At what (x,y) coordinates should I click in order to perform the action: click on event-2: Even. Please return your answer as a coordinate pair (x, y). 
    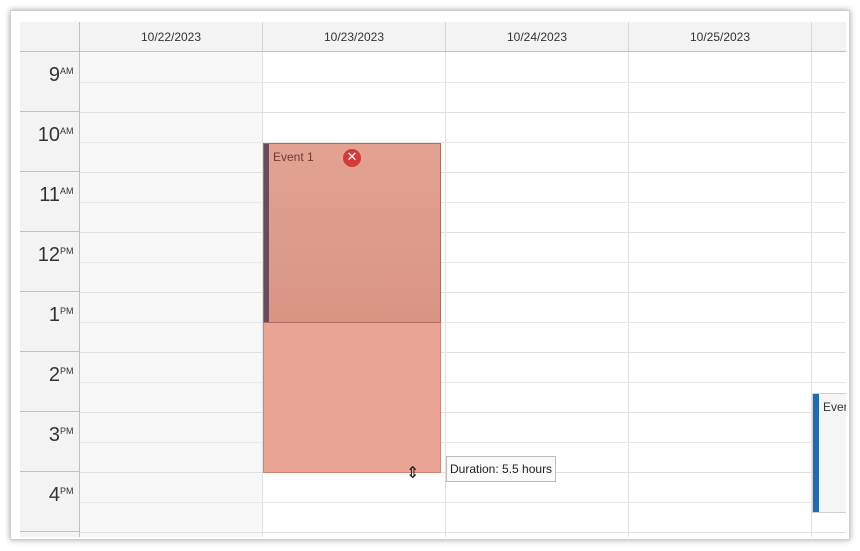
    Looking at the image, I should click on (829, 453).